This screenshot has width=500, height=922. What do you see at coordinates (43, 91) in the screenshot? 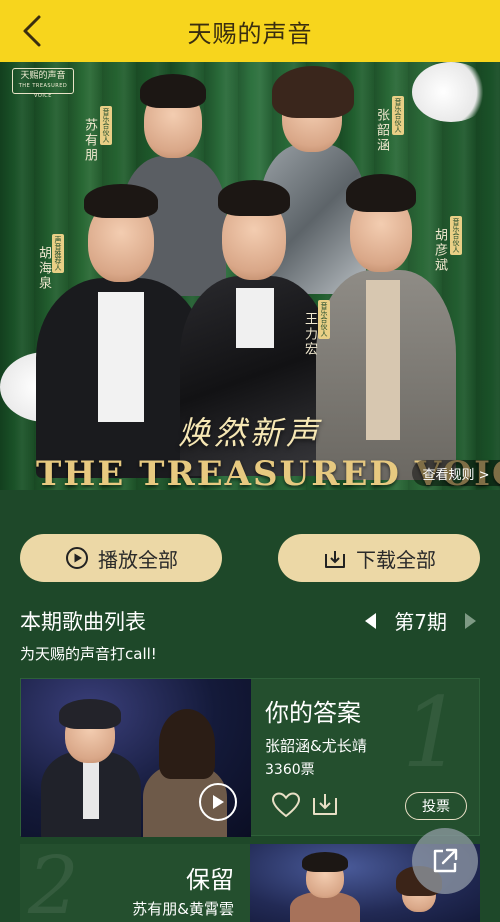
I see `logo-sub-text: THE TREASURED VOICE` at bounding box center [43, 91].